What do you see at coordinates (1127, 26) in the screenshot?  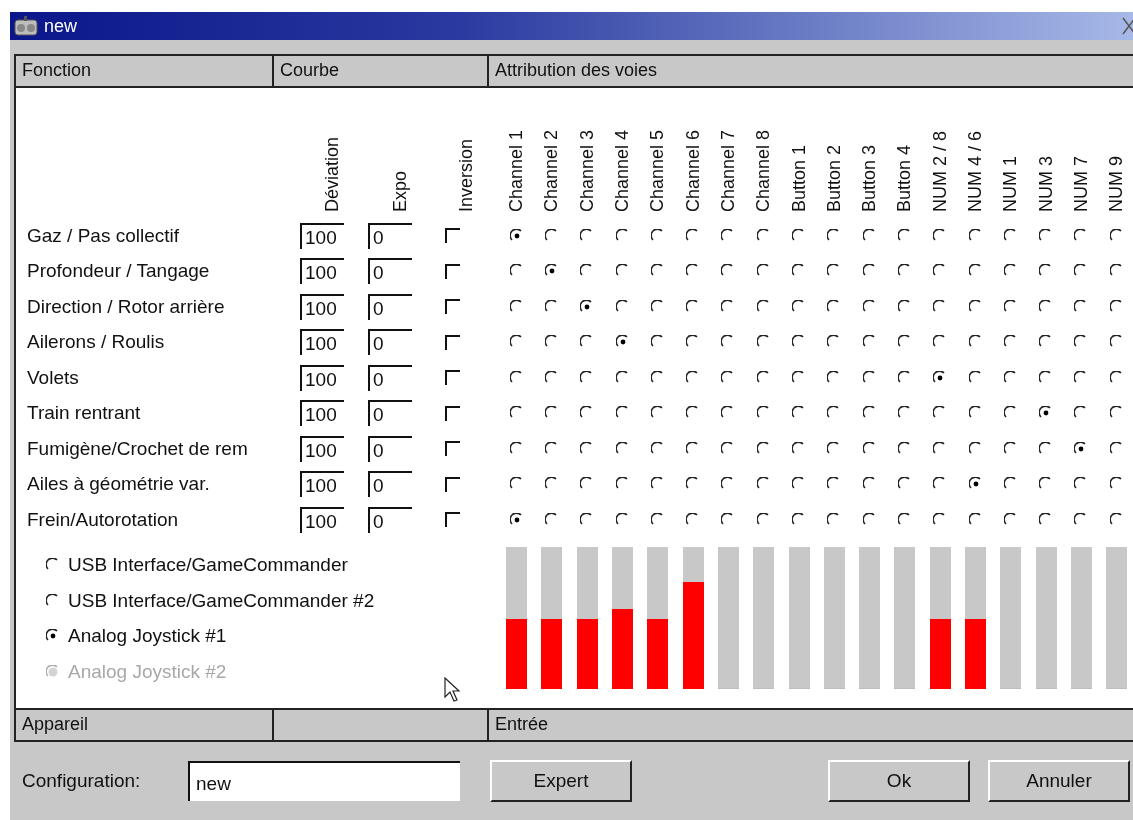 I see `close-icon` at bounding box center [1127, 26].